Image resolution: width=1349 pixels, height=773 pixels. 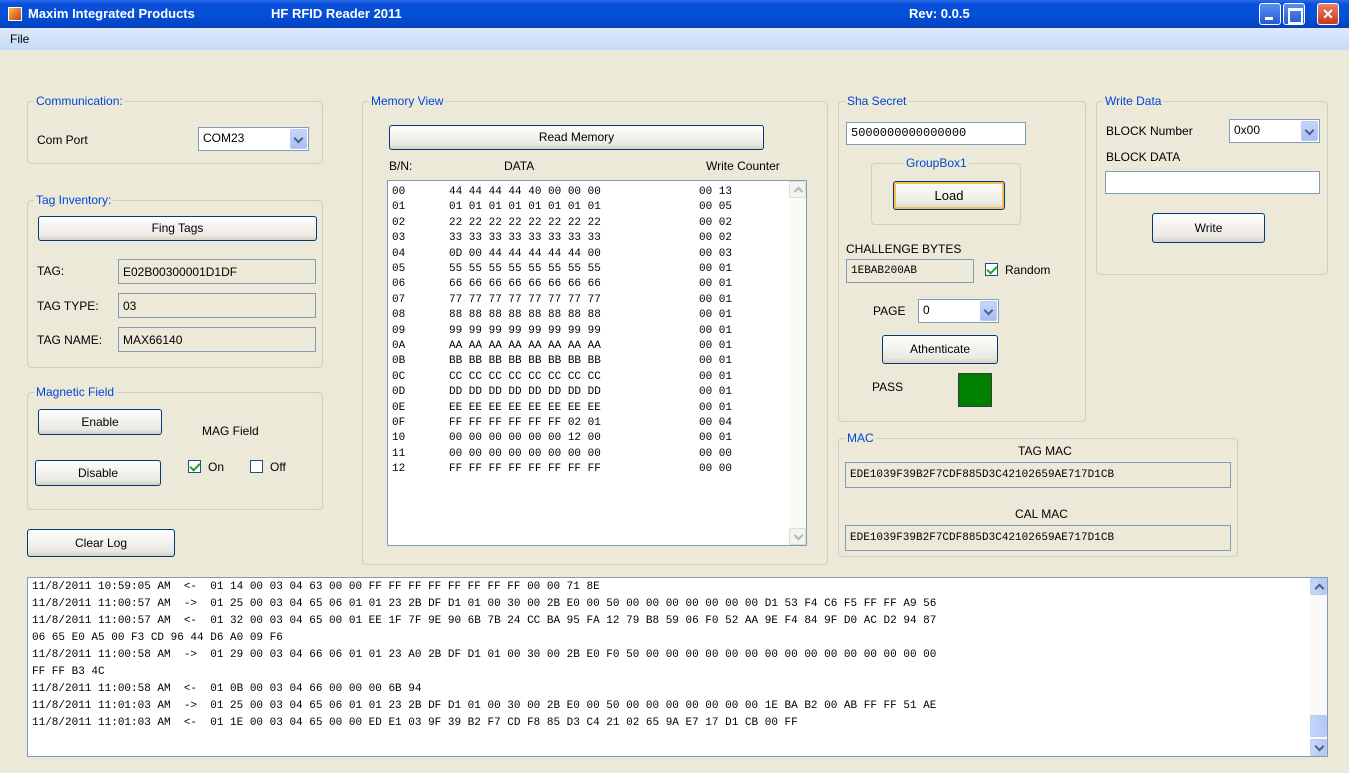 I want to click on sha-secret-input: 5000000000000000, so click(x=936, y=133).